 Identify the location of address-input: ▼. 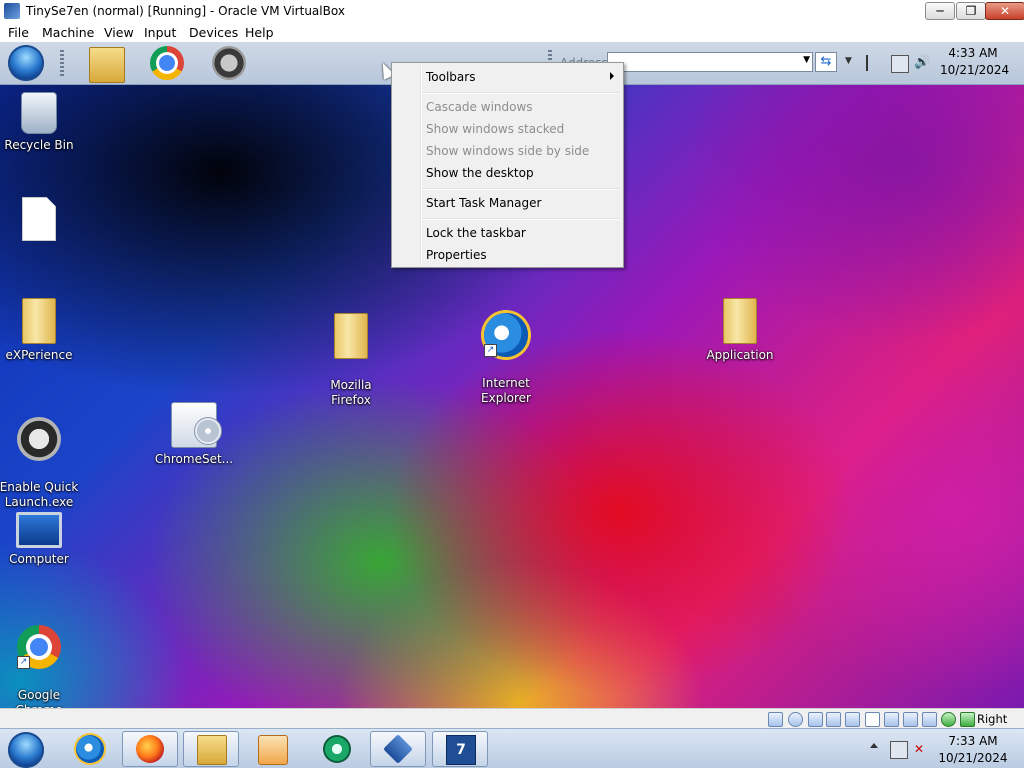
(710, 62).